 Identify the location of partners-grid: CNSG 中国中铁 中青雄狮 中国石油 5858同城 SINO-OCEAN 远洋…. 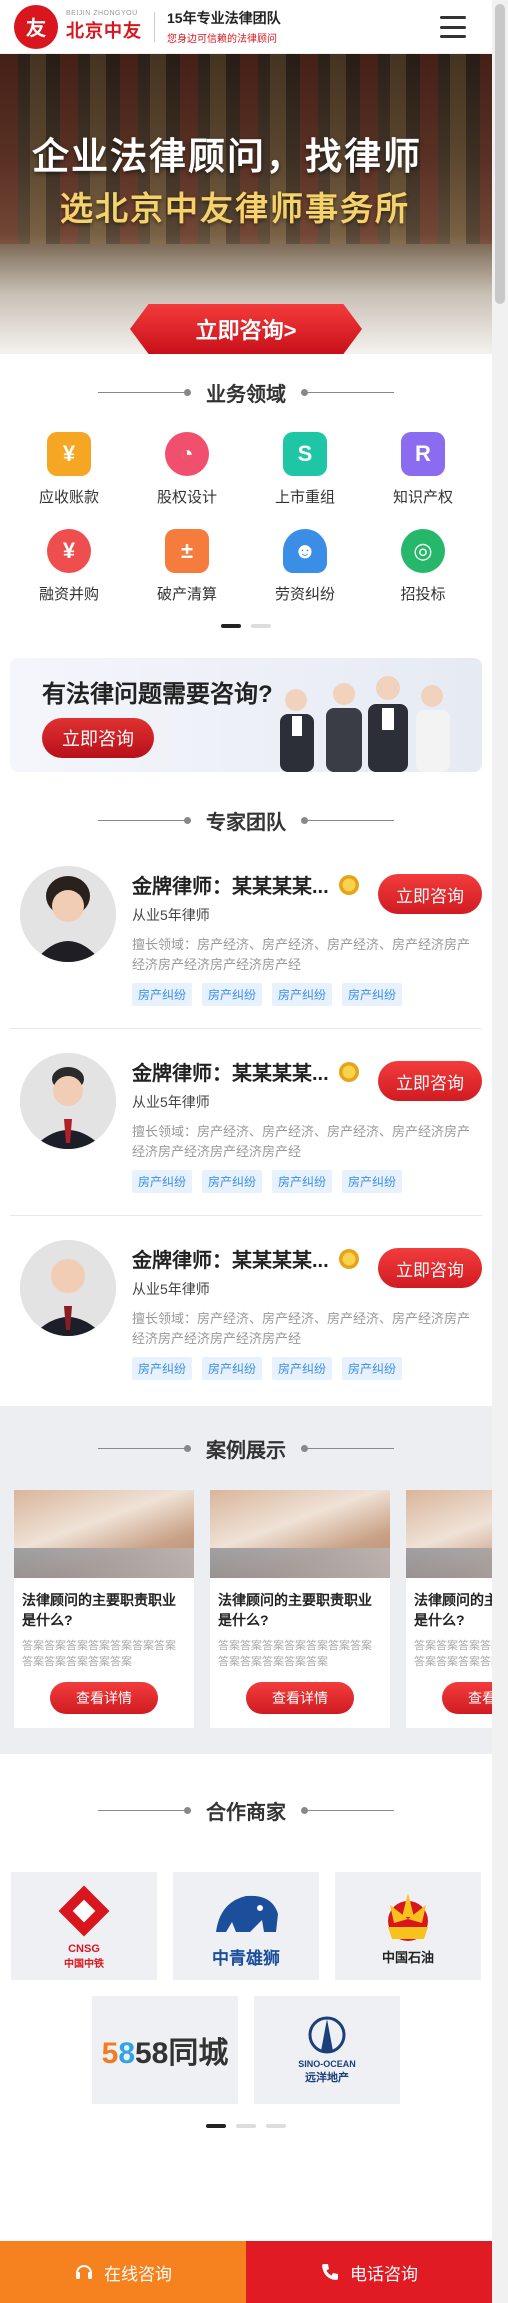
(246, 1985).